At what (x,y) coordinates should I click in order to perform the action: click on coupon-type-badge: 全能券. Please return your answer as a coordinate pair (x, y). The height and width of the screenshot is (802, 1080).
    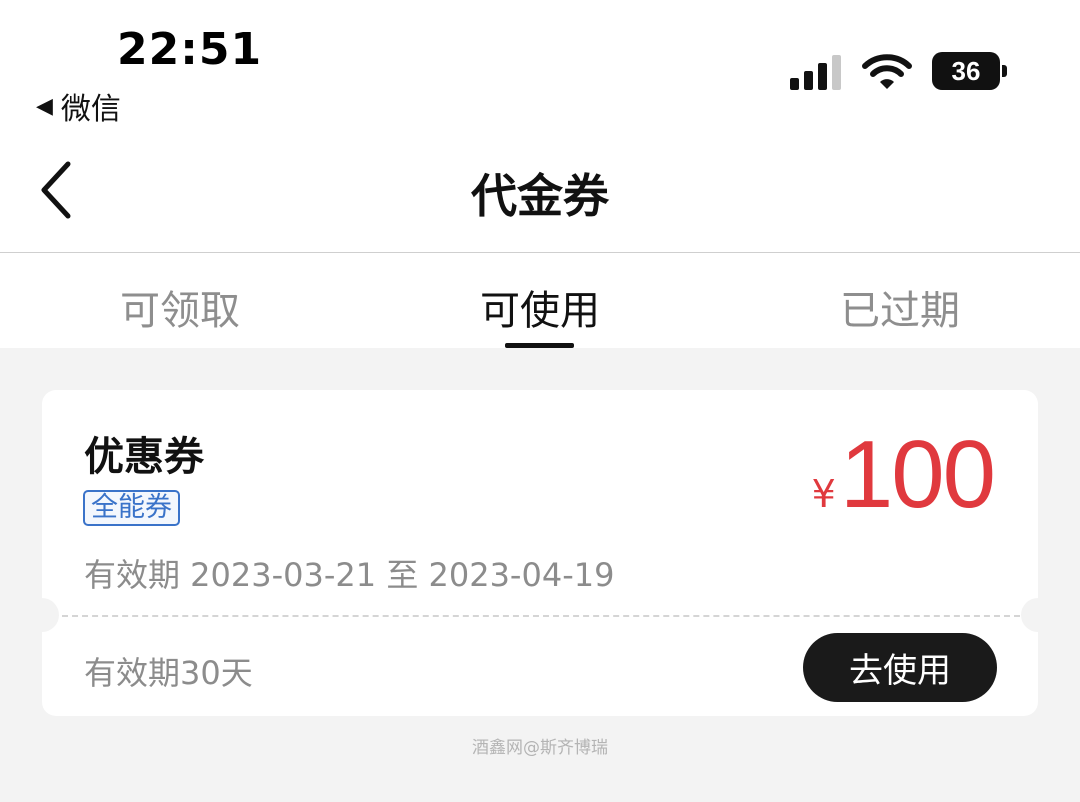
    Looking at the image, I should click on (131, 508).